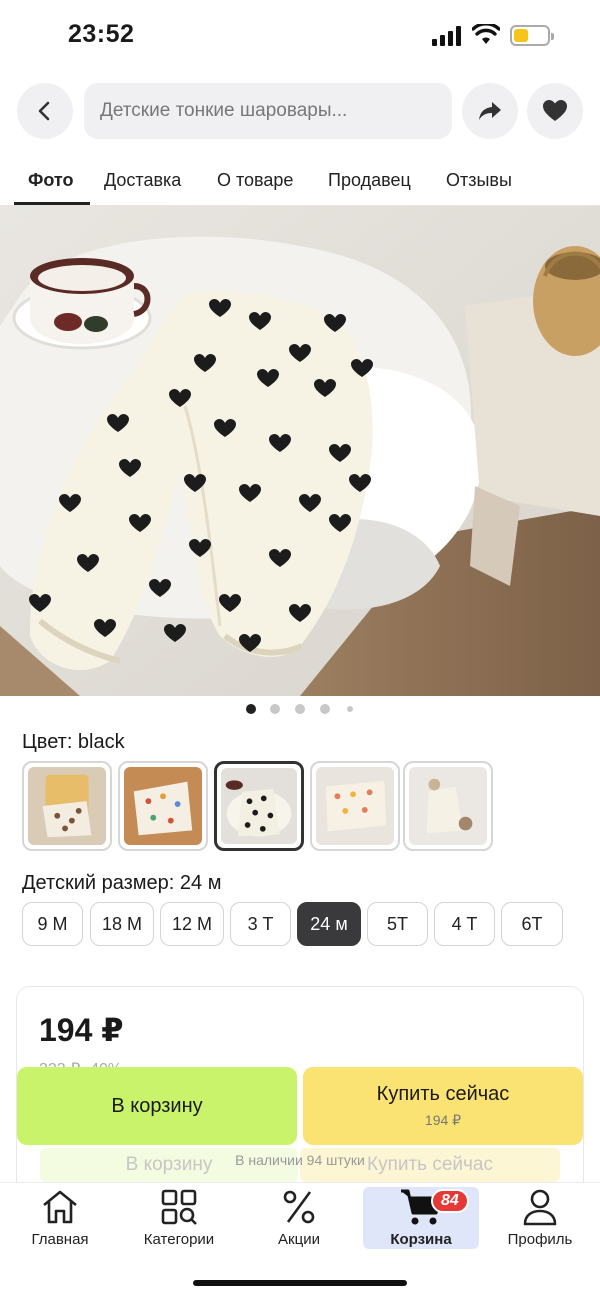 This screenshot has height=1297, width=600. Describe the element at coordinates (259, 806) in the screenshot. I see `color-option-selected` at that location.